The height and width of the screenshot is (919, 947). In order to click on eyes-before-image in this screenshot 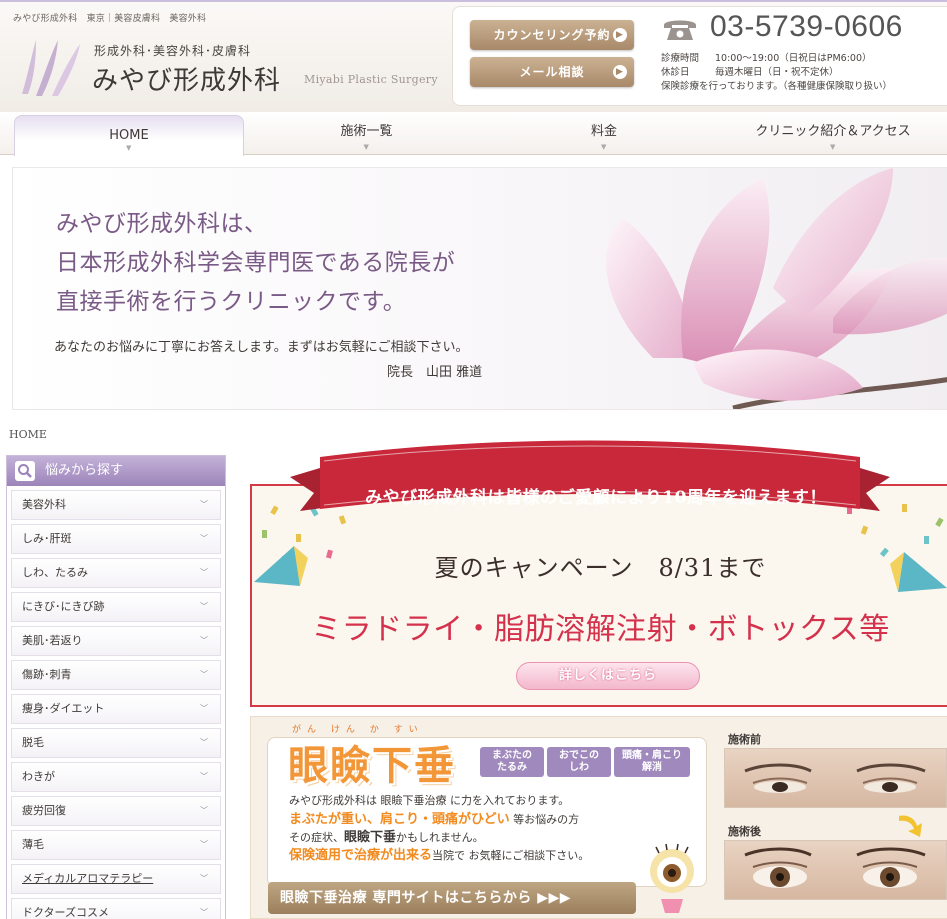, I will do `click(835, 778)`.